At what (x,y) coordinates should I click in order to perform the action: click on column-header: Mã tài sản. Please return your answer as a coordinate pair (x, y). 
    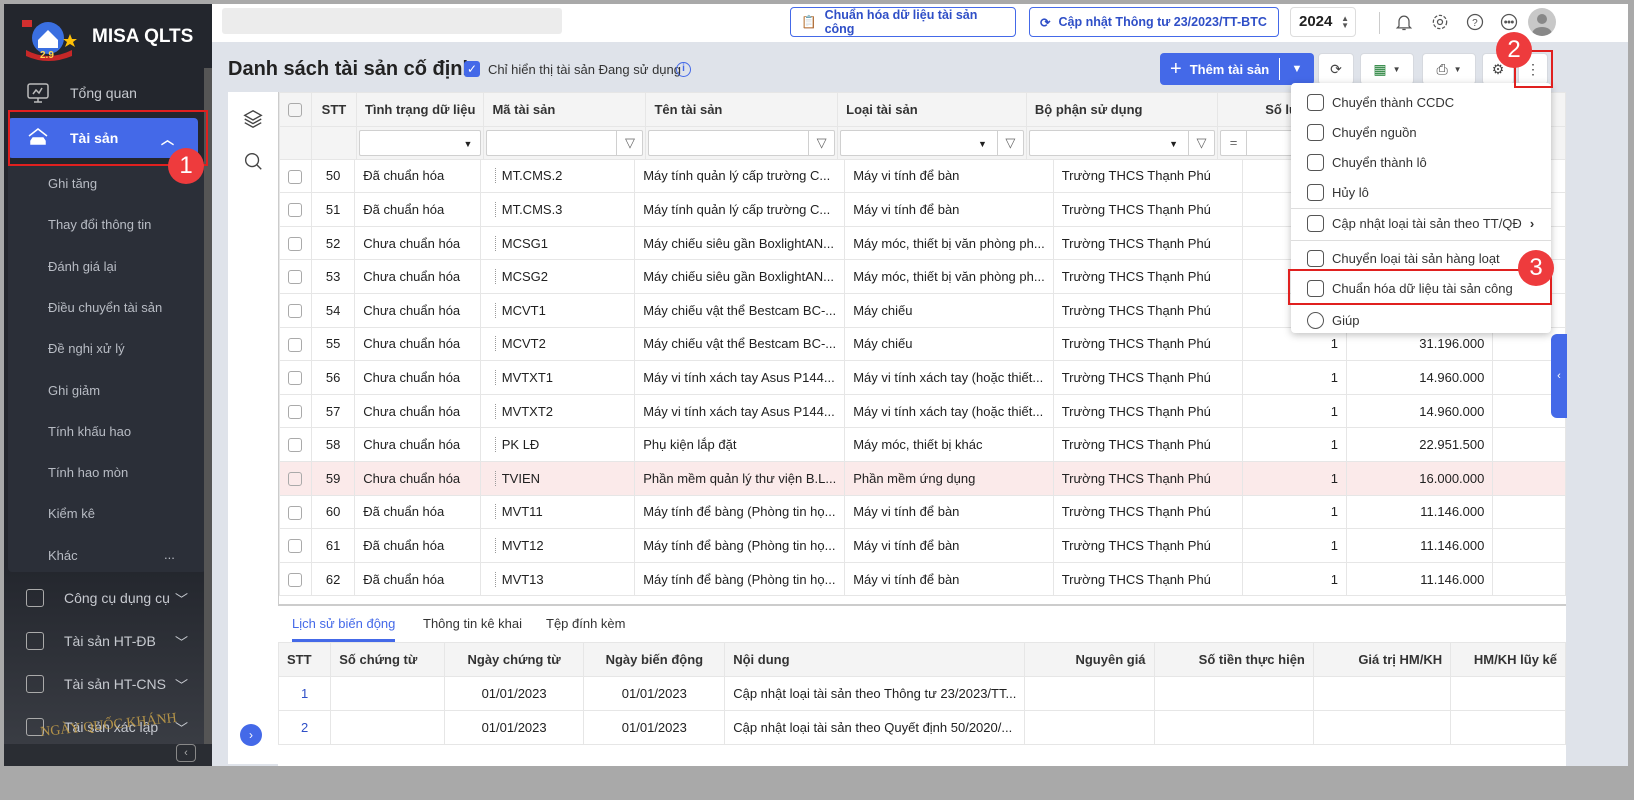
    Looking at the image, I should click on (565, 109).